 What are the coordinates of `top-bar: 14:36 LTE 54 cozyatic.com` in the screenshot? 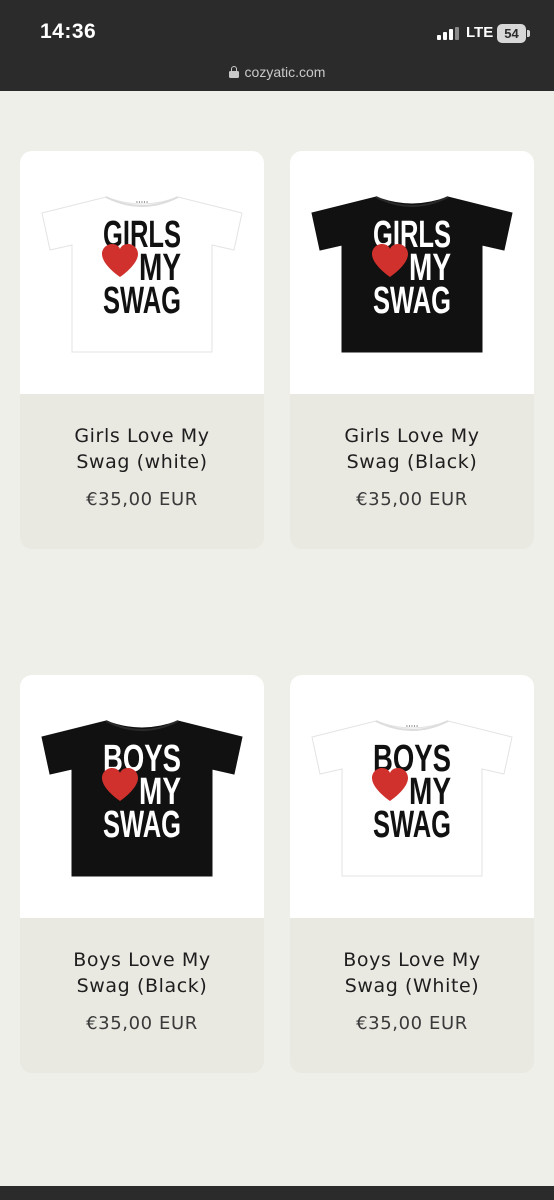 It's located at (277, 45).